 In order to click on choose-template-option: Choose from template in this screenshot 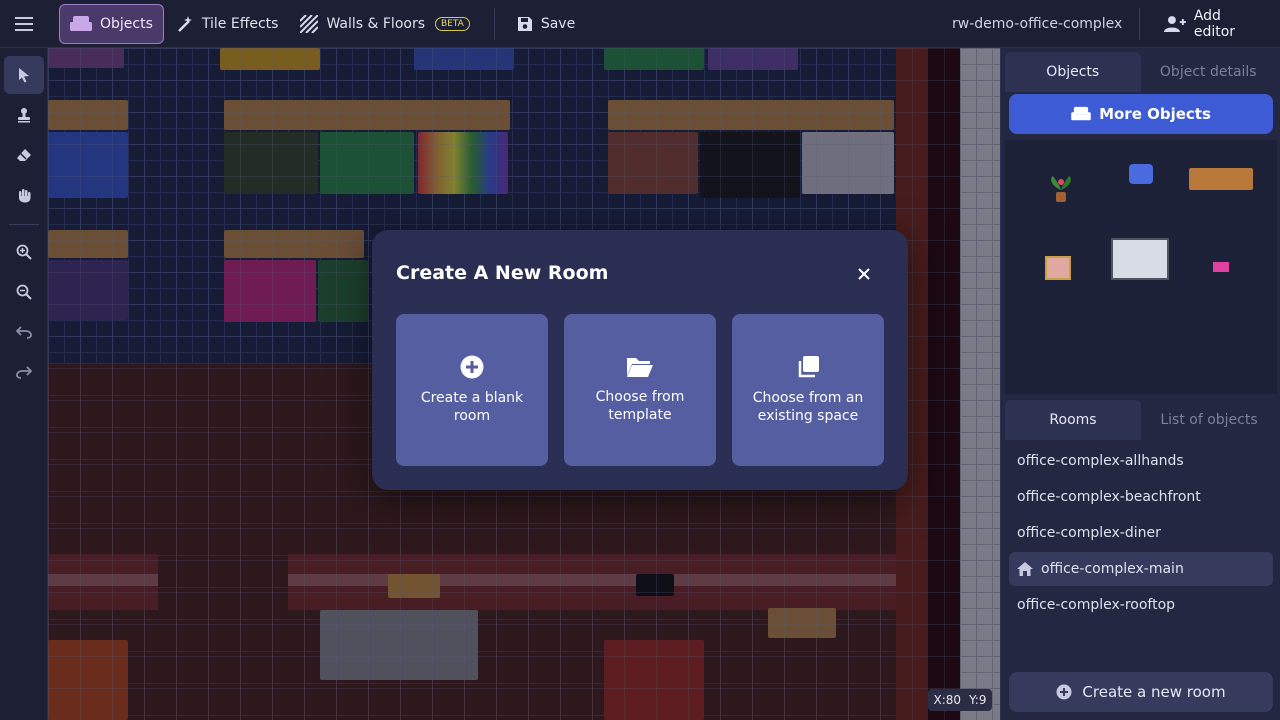, I will do `click(640, 390)`.